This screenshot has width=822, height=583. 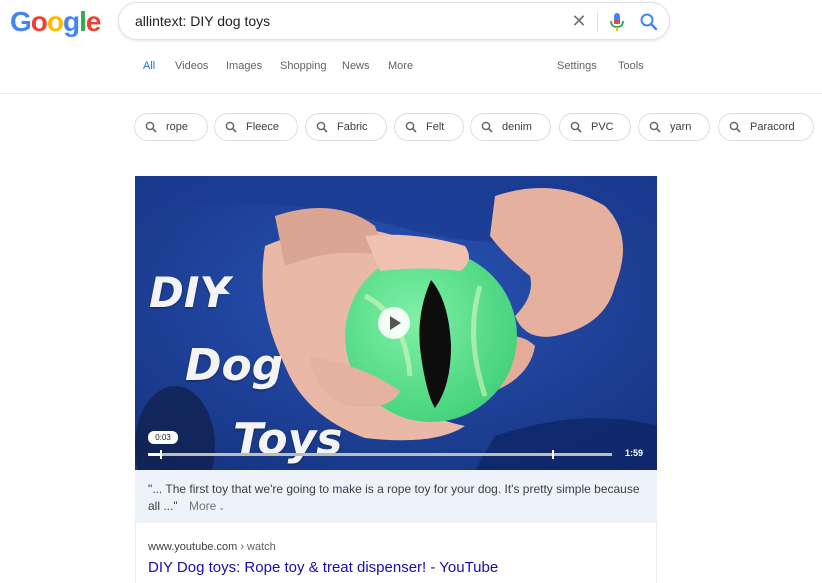 I want to click on tab-images: Images, so click(x=244, y=66).